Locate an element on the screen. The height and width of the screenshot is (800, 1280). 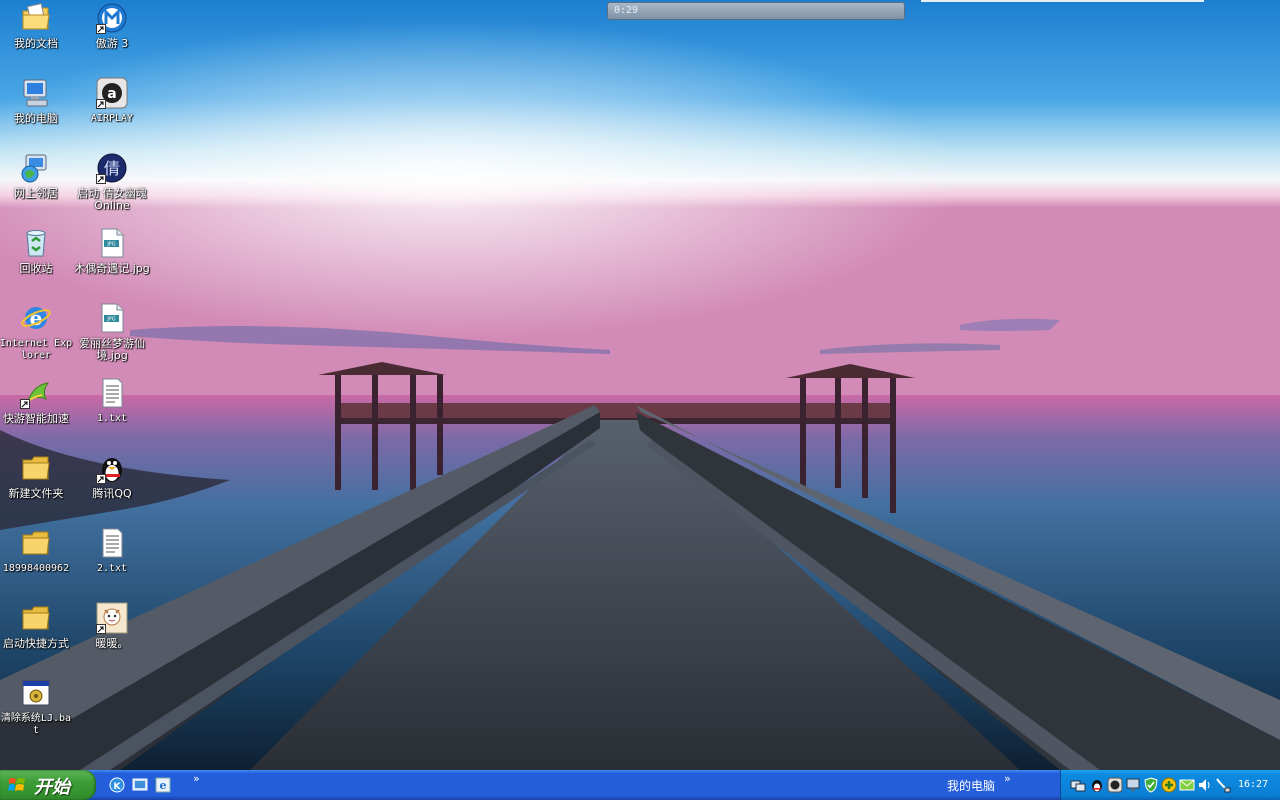
desktop-icon-internet-explorer: e Internet Explorer is located at coordinates (37, 332).